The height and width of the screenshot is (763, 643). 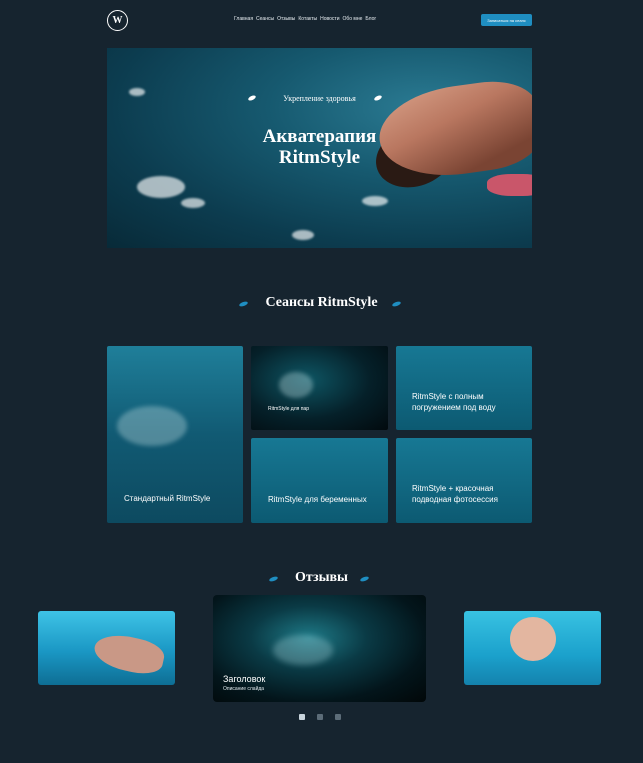 I want to click on logo: W, so click(x=117, y=20).